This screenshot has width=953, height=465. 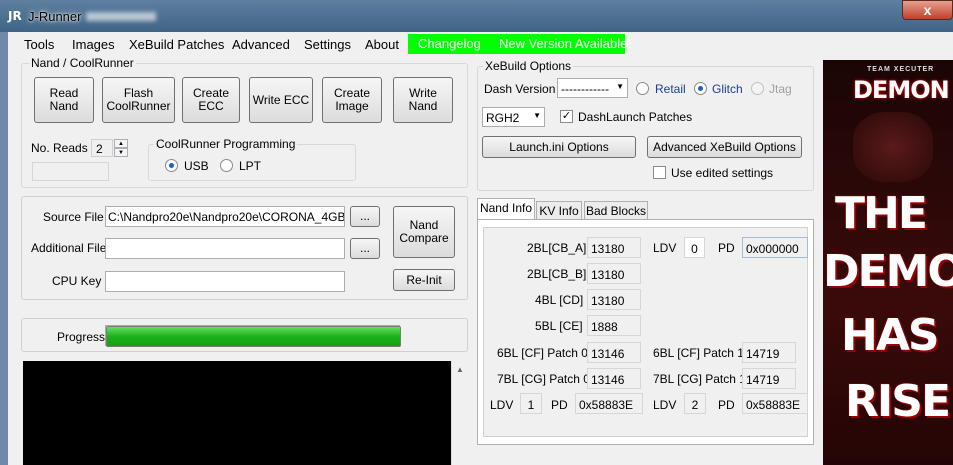 I want to click on menu-about: About, so click(x=382, y=44).